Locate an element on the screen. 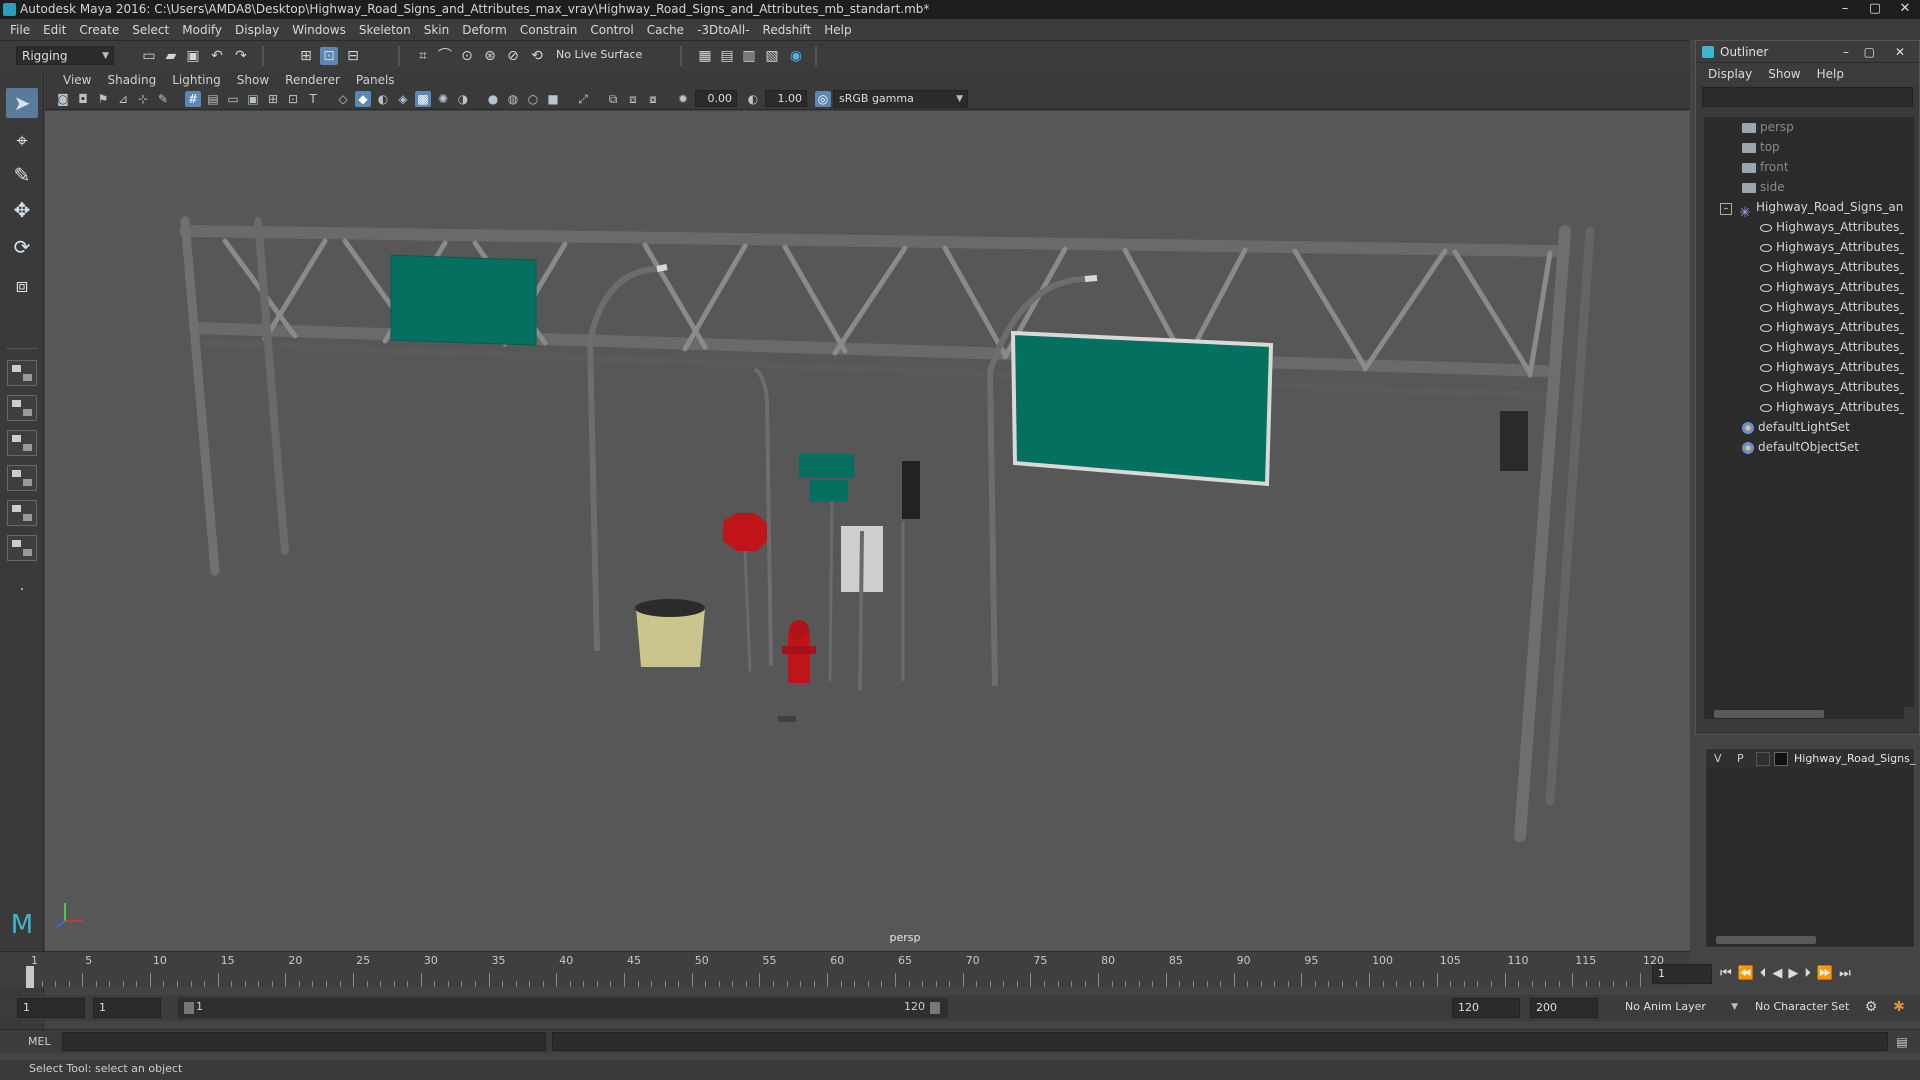  character-set-dropdown: No Character Set is located at coordinates (1807, 1008).